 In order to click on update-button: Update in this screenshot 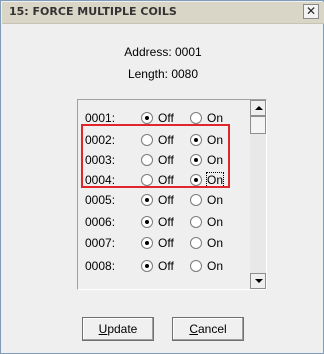, I will do `click(118, 329)`.